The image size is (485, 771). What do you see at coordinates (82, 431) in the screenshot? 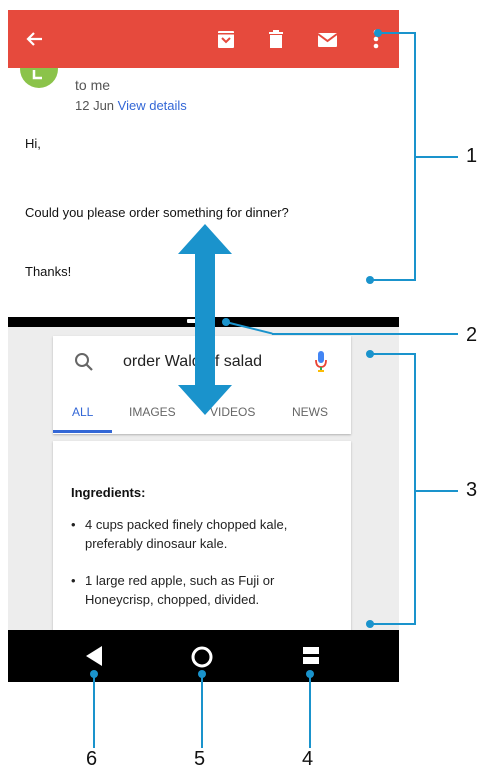
I see `active-tab-indicator` at bounding box center [82, 431].